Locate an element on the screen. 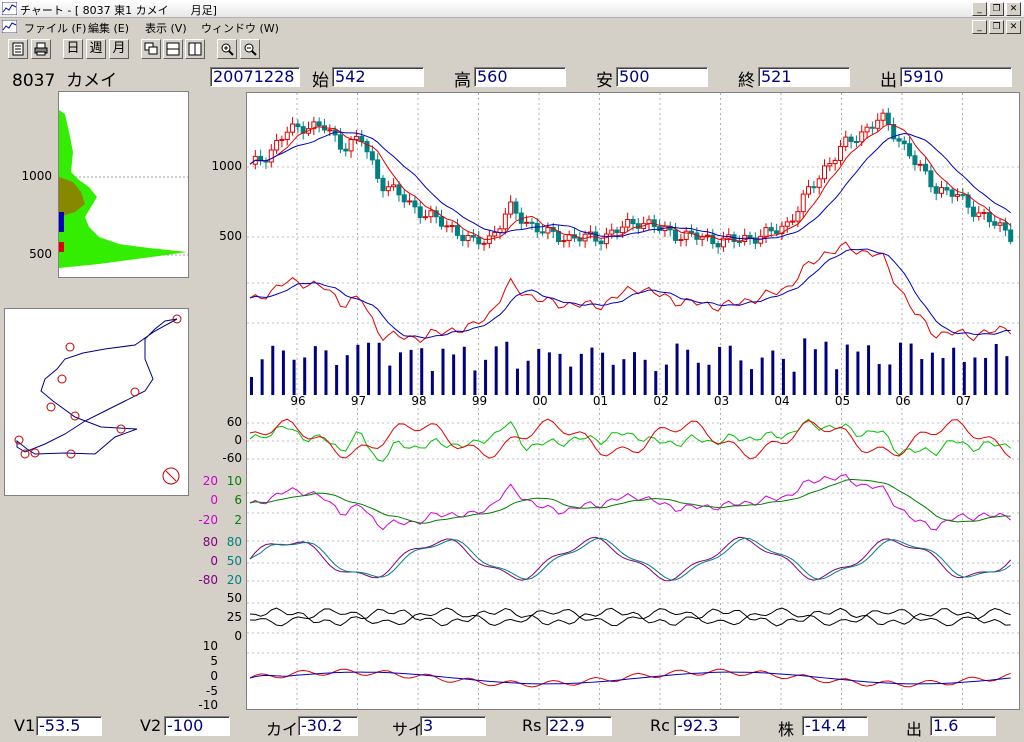 The width and height of the screenshot is (1024, 742). minimize-button: _ is located at coordinates (979, 9).